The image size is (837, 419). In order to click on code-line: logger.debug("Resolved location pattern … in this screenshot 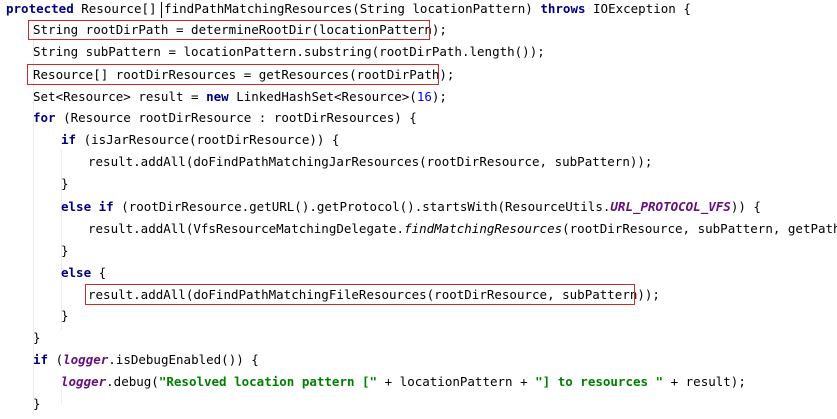, I will do `click(403, 381)`.